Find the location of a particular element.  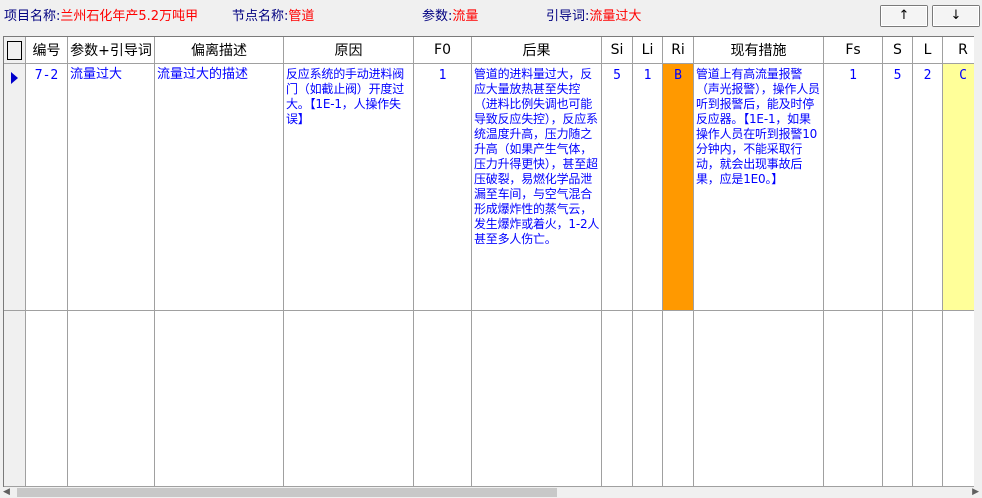

cell-si: 5 is located at coordinates (617, 187).